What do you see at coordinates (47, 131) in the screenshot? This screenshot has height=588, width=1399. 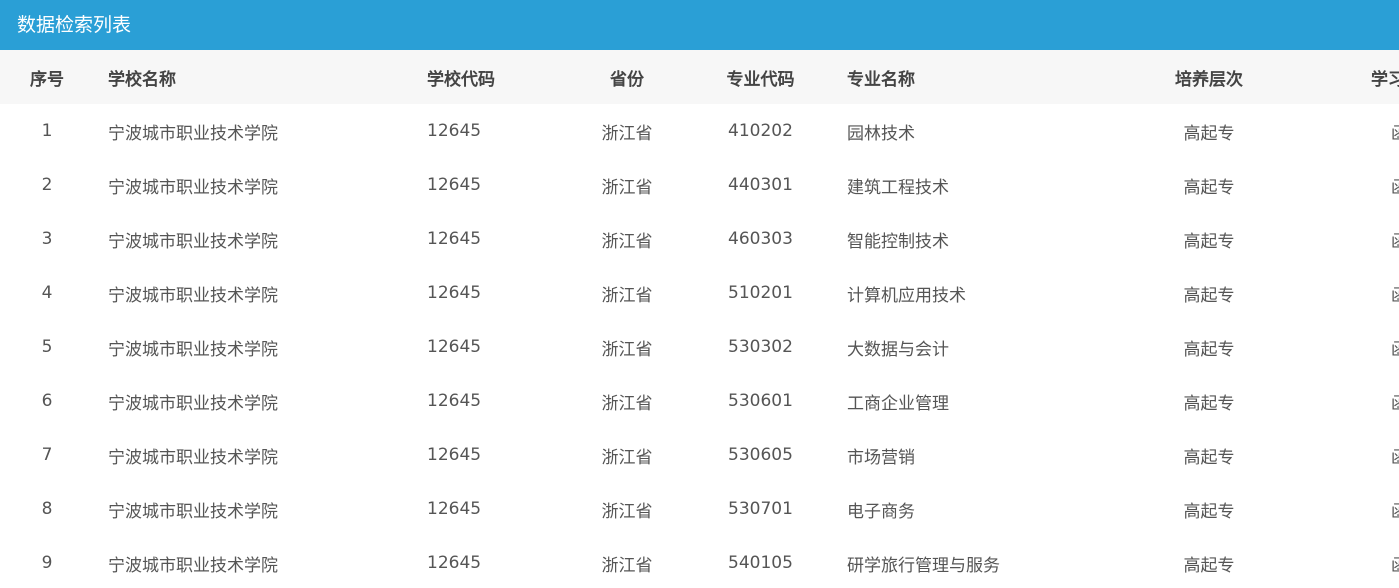 I see `cell-index: 1` at bounding box center [47, 131].